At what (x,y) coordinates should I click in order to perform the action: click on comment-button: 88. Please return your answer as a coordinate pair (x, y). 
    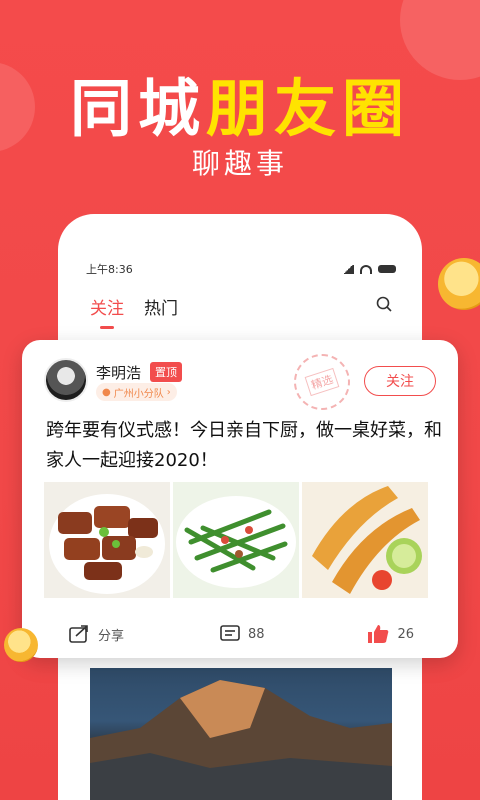
    Looking at the image, I should click on (242, 634).